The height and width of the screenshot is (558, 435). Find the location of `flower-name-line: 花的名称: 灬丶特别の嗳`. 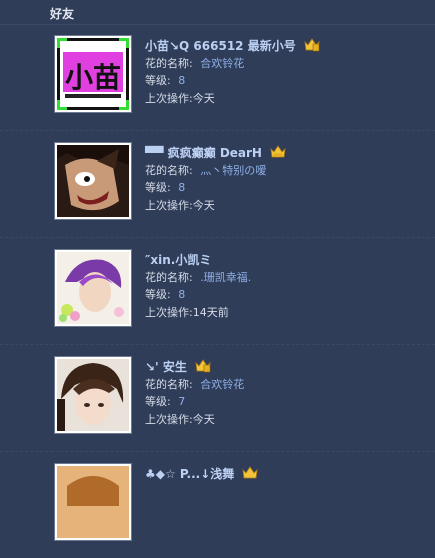

flower-name-line: 花的名称: 灬丶特别の嗳 is located at coordinates (205, 170).